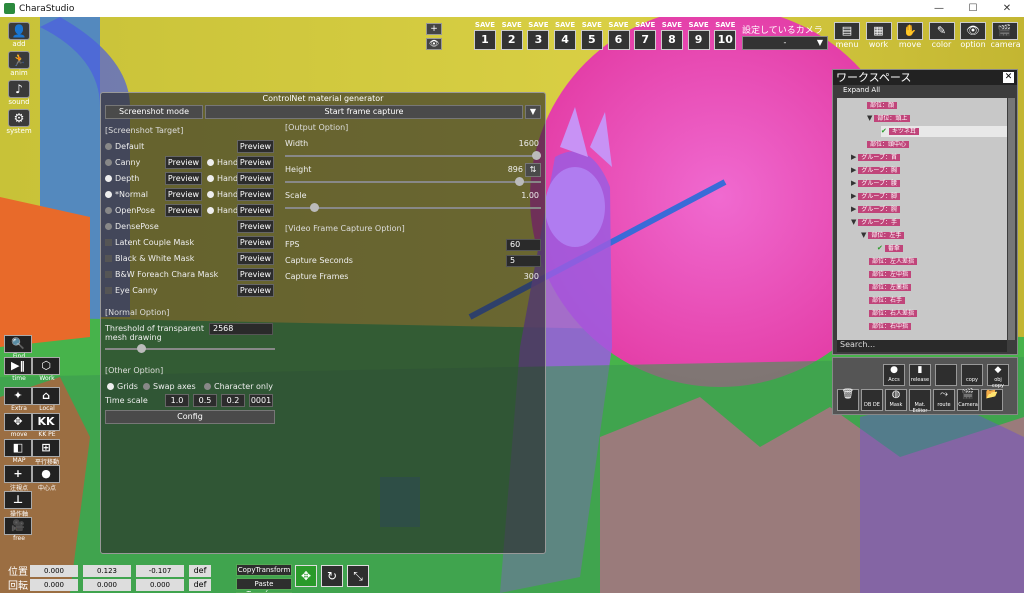 This screenshot has width=1024, height=593. I want to click on left-tool-4: ⌂ Local, so click(47, 399).